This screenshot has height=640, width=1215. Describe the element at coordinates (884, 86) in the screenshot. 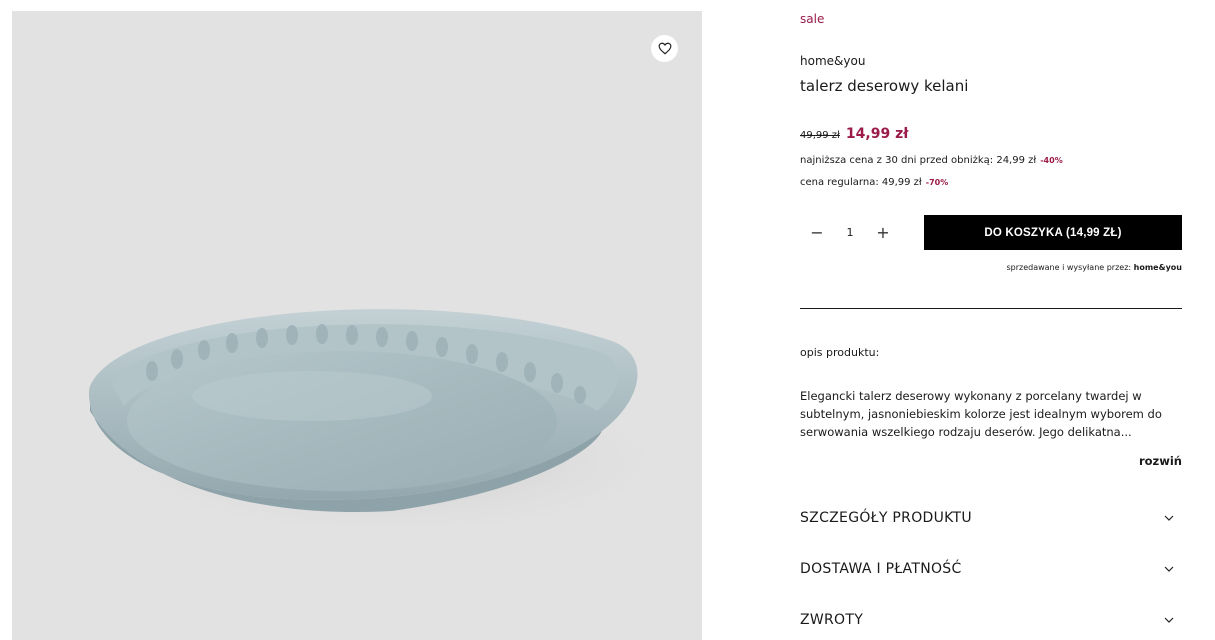

I see `product-title: talerz deserowy kelani` at that location.